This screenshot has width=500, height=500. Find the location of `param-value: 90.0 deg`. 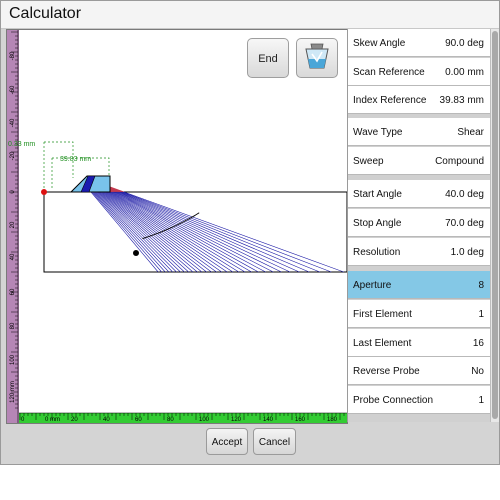

param-value: 90.0 deg is located at coordinates (464, 43).